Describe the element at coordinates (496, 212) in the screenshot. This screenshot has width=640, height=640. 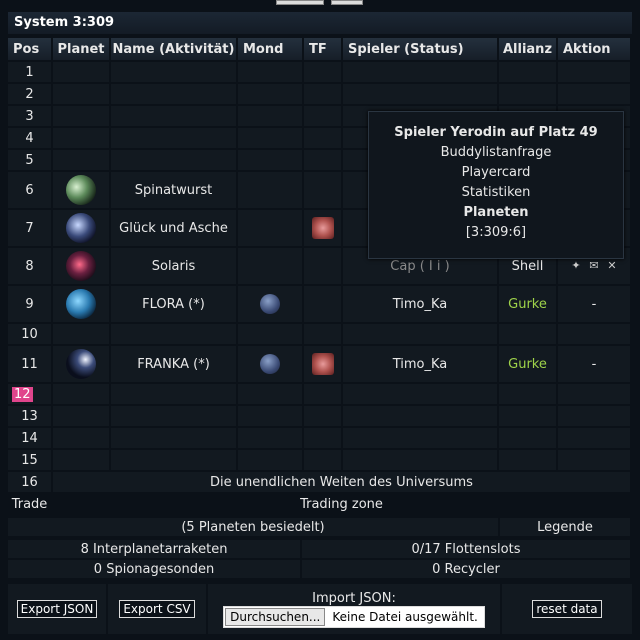
I see `planets-heading: Planeten` at that location.